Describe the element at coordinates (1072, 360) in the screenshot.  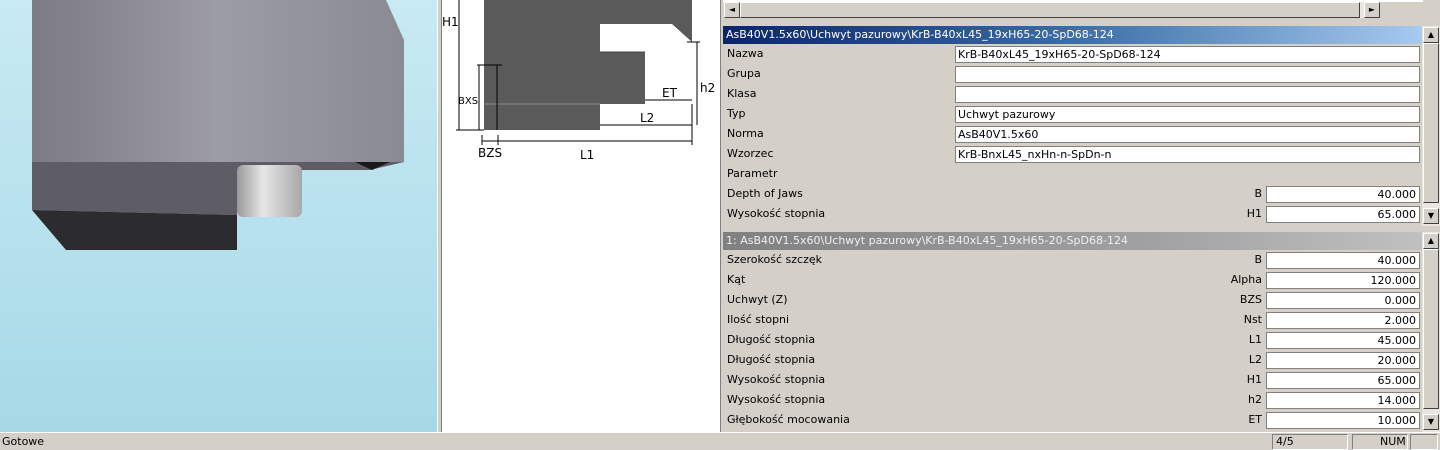
I see `parameter-row: Długość stopnia L2 20.000` at that location.